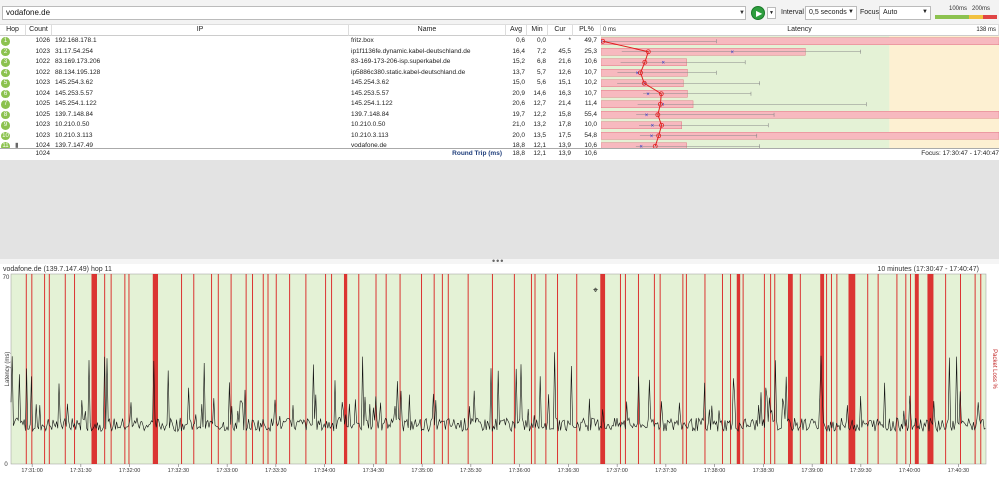  What do you see at coordinates (5, 51) in the screenshot?
I see `hop-number: 2` at bounding box center [5, 51].